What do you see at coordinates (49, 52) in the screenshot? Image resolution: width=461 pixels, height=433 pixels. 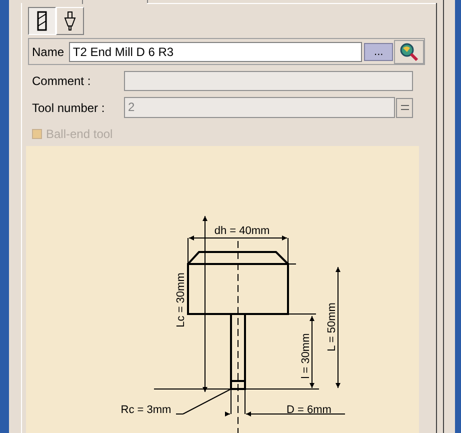 I see `name-label: Name` at bounding box center [49, 52].